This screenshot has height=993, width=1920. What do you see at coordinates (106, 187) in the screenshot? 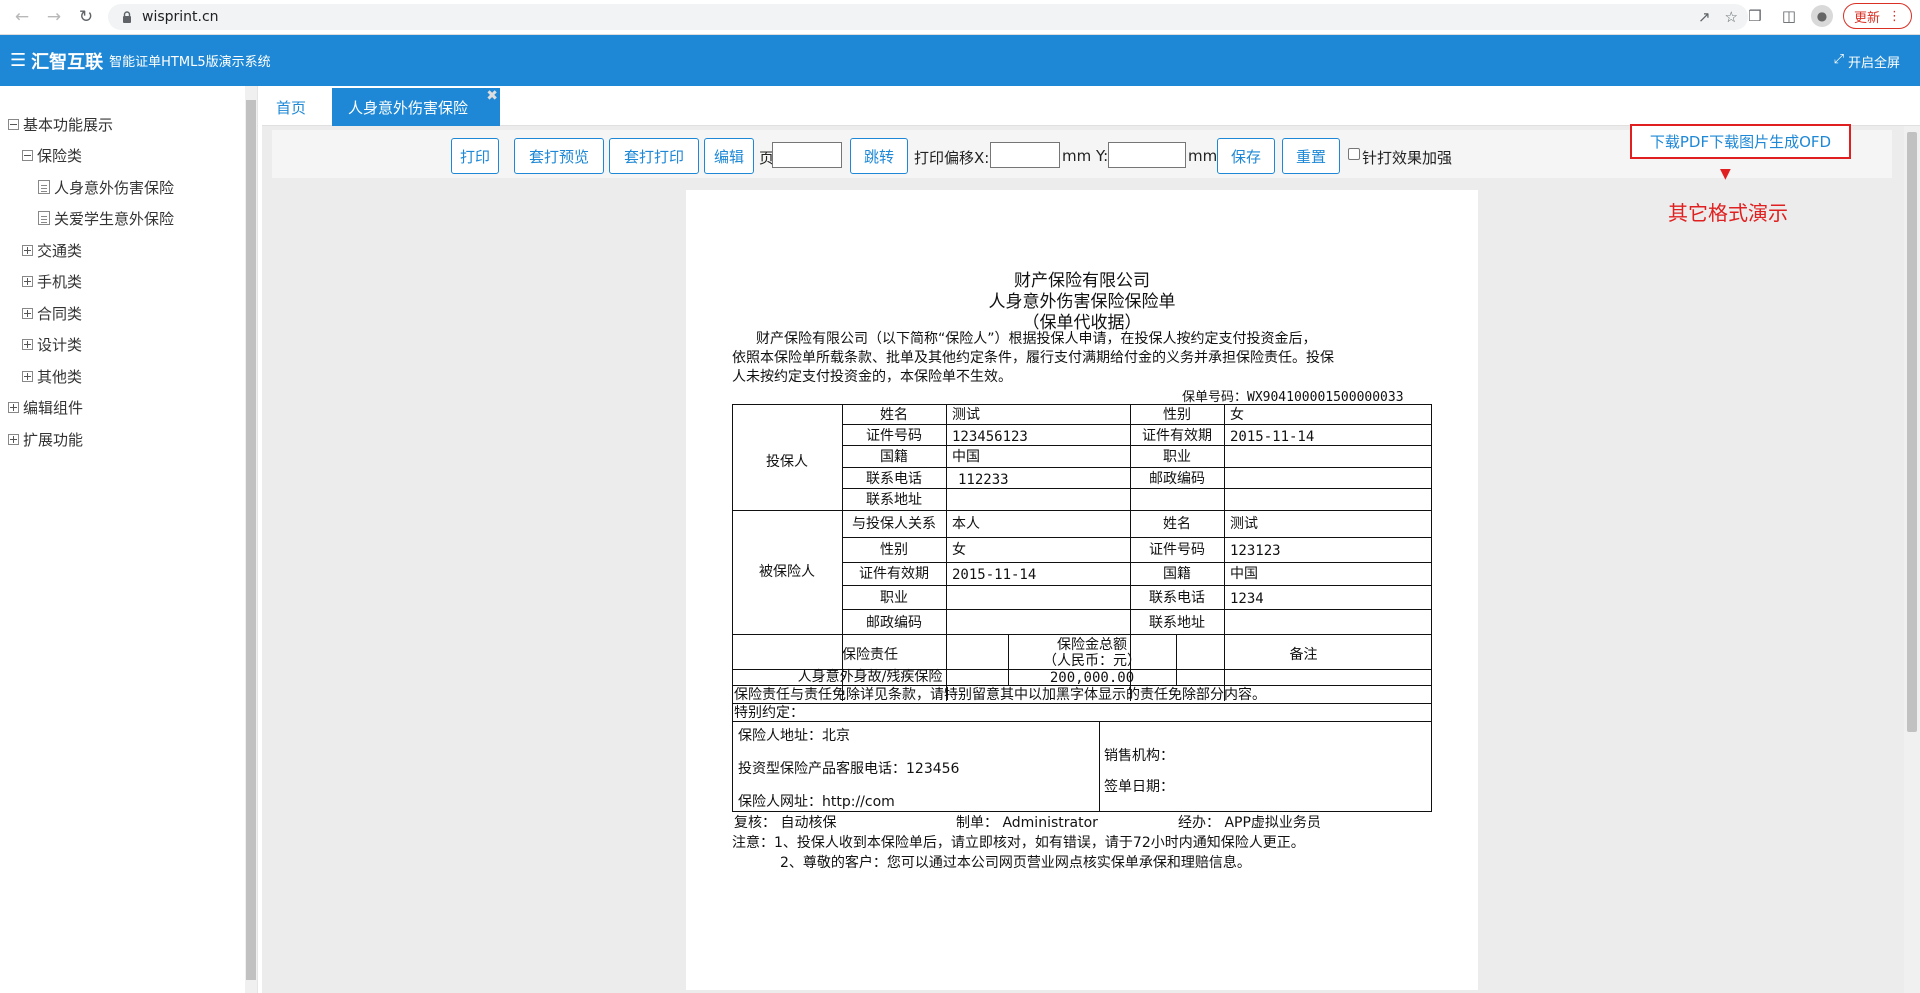
I see `tree-leaf-accident-insurance: 人身意外伤害保险` at bounding box center [106, 187].